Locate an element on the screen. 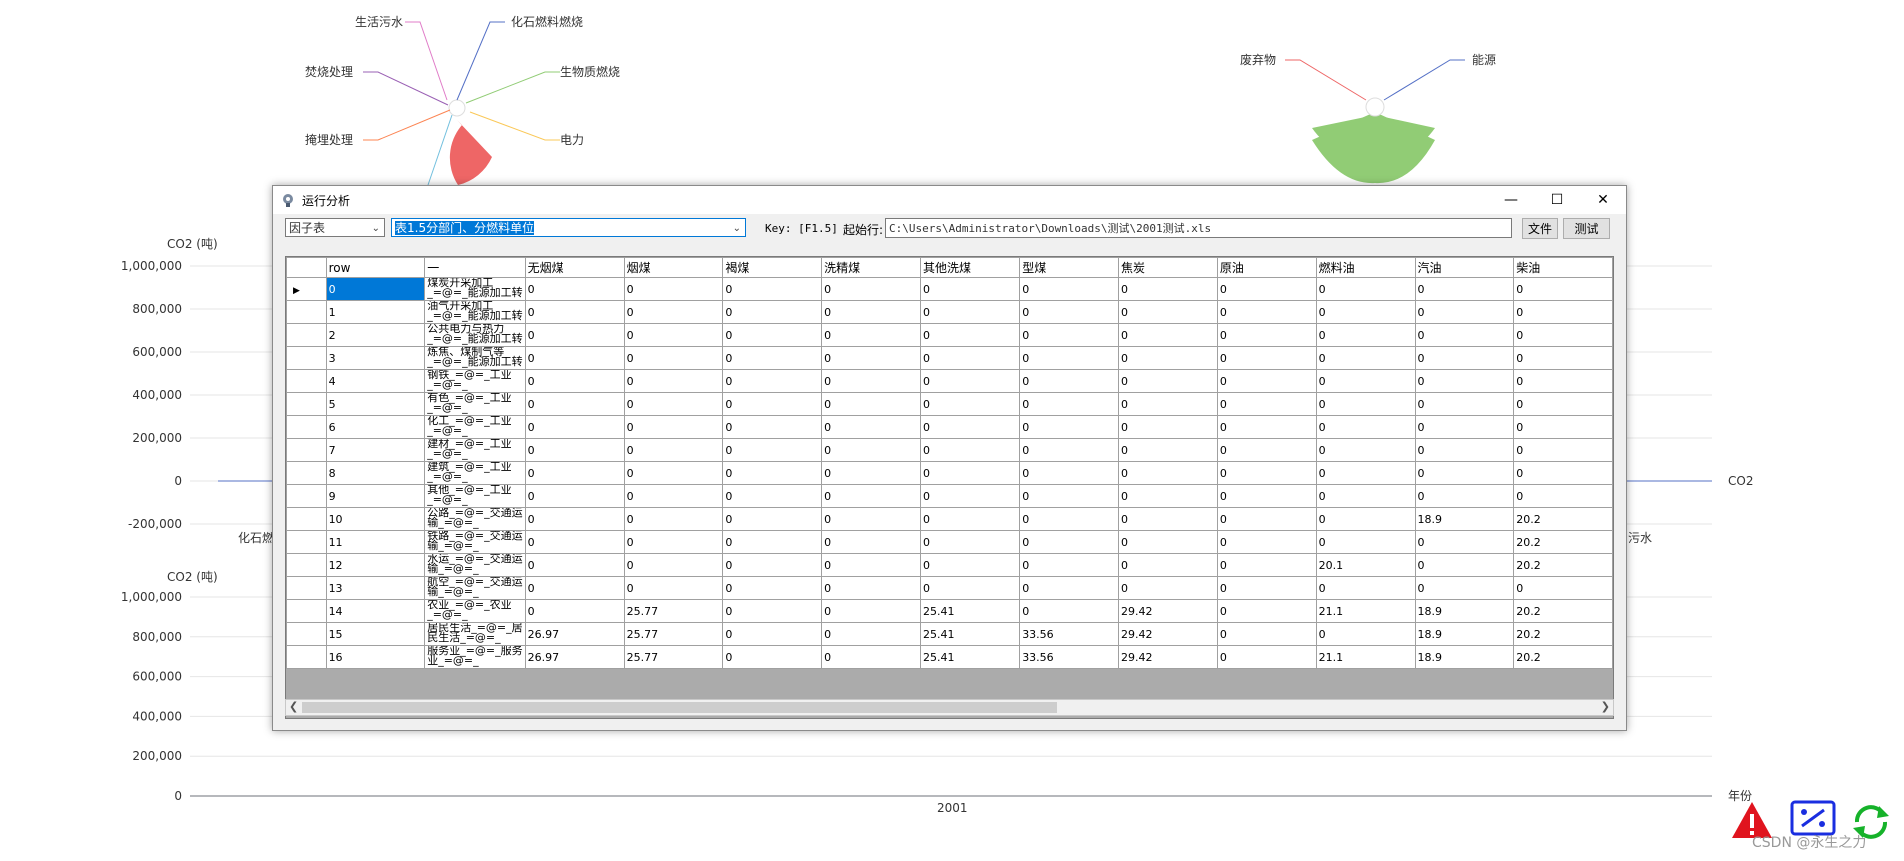  scroll-right-icon: ❯ is located at coordinates (1605, 706).